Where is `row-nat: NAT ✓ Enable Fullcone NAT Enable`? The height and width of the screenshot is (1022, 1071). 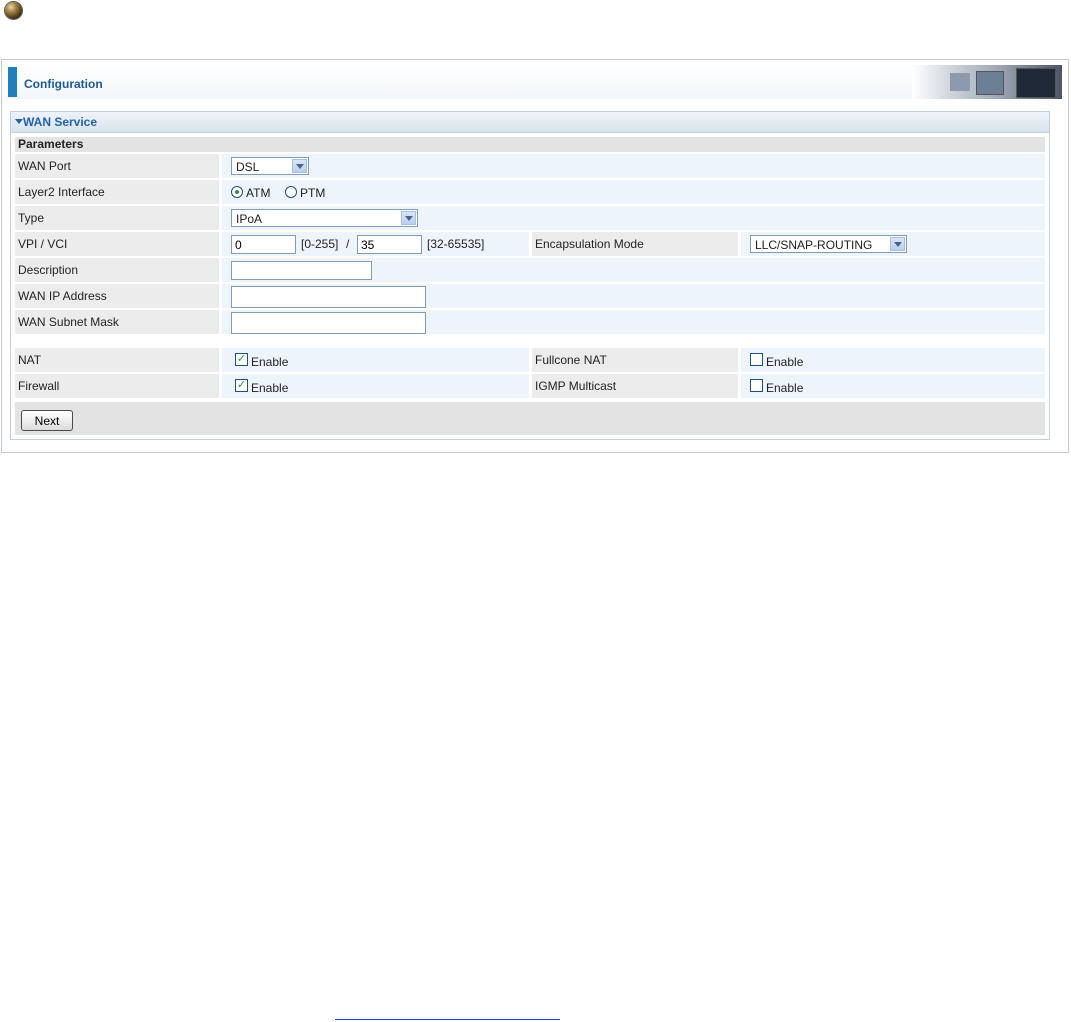
row-nat: NAT ✓ Enable Fullcone NAT Enable is located at coordinates (530, 360).